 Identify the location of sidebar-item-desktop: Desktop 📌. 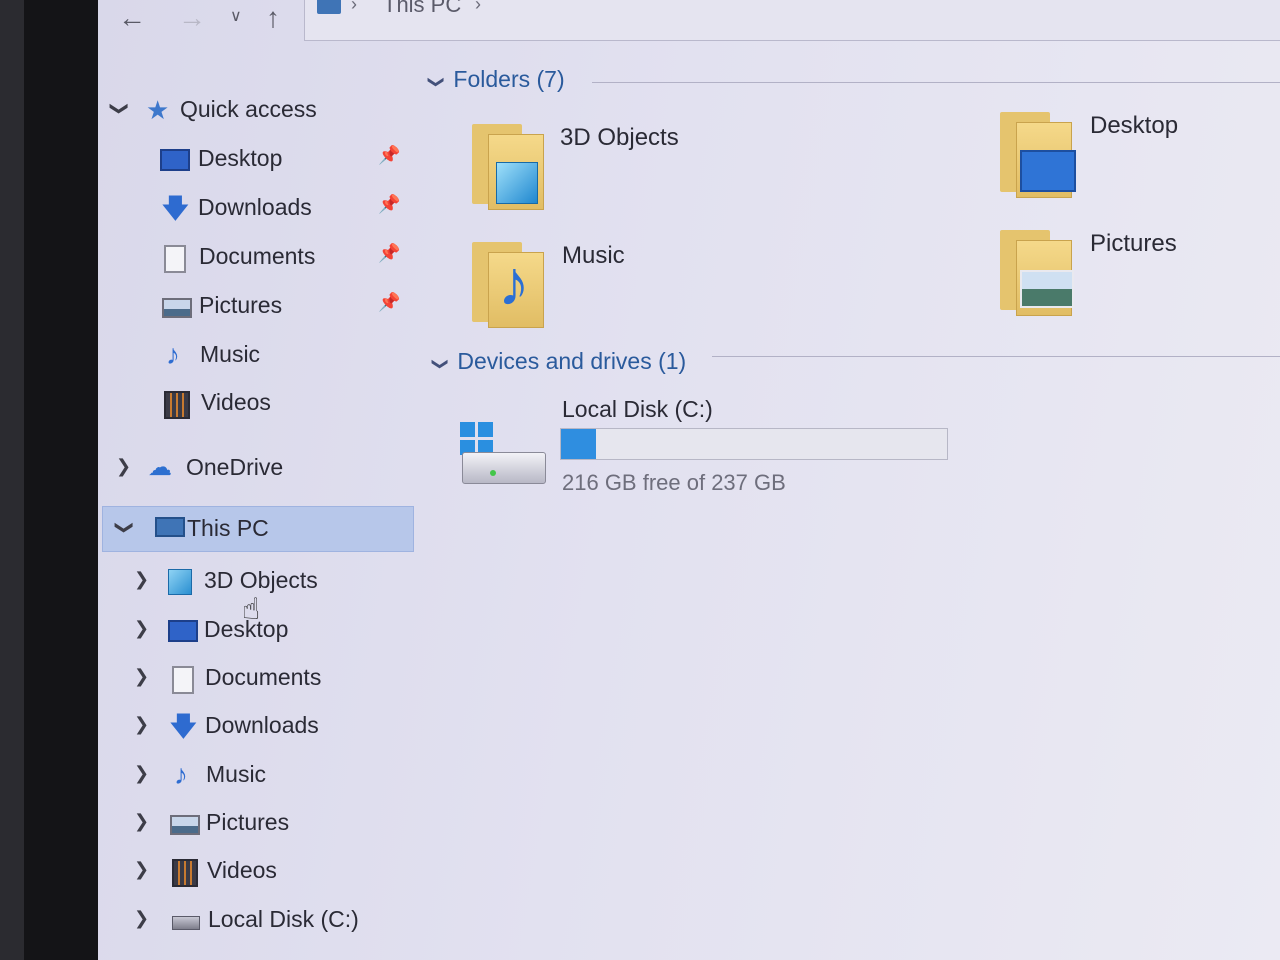
(257, 159).